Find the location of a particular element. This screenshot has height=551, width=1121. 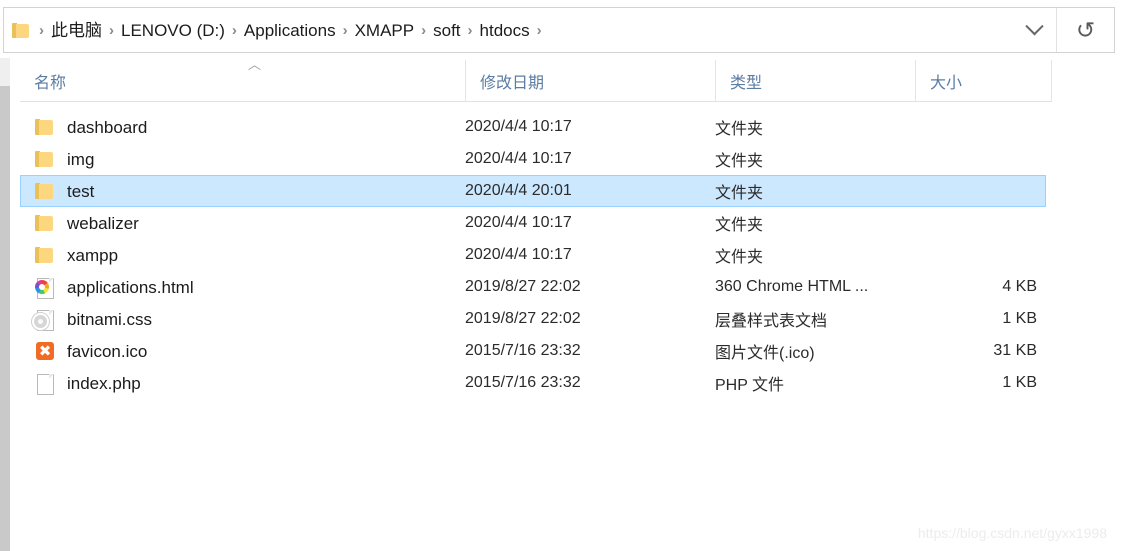

chevron-down-icon is located at coordinates (1034, 25).